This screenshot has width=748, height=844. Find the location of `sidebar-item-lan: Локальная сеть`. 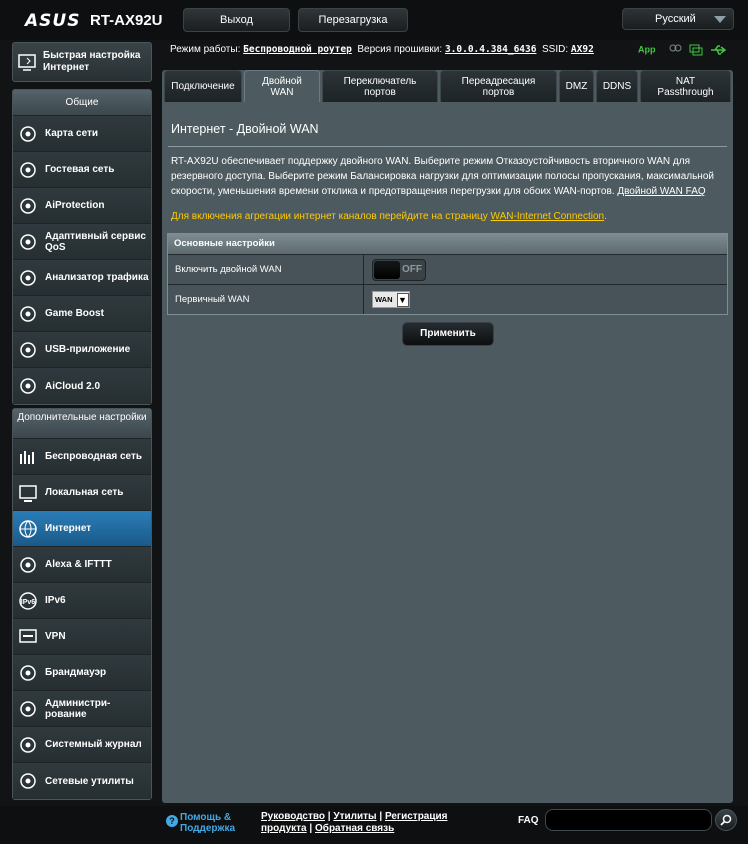

sidebar-item-lan: Локальная сеть is located at coordinates (82, 493).